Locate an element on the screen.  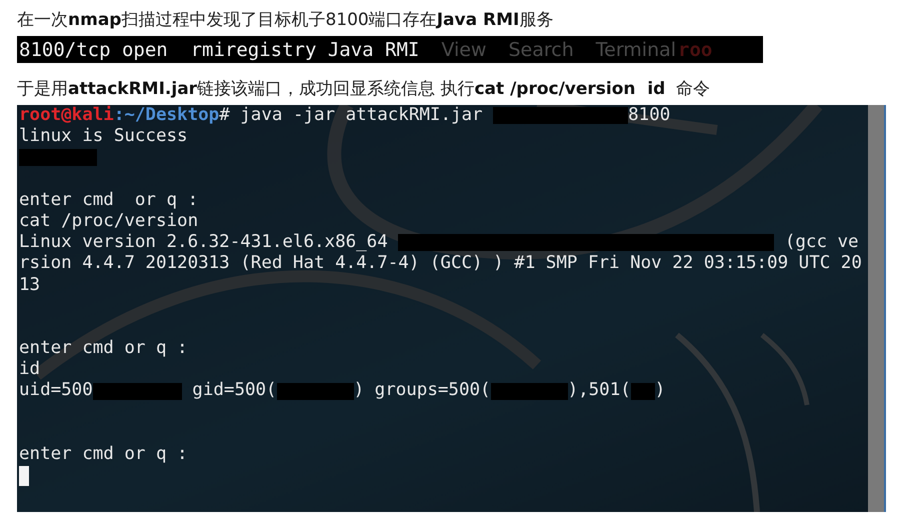
port-scan-output: 8100/tcp open rmiregistry Java RMI is located at coordinates (219, 49).